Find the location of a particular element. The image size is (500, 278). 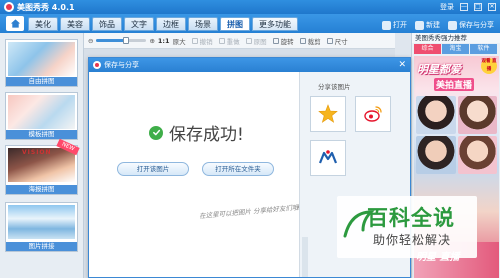

crop-button: 裁剪 is located at coordinates (310, 41).